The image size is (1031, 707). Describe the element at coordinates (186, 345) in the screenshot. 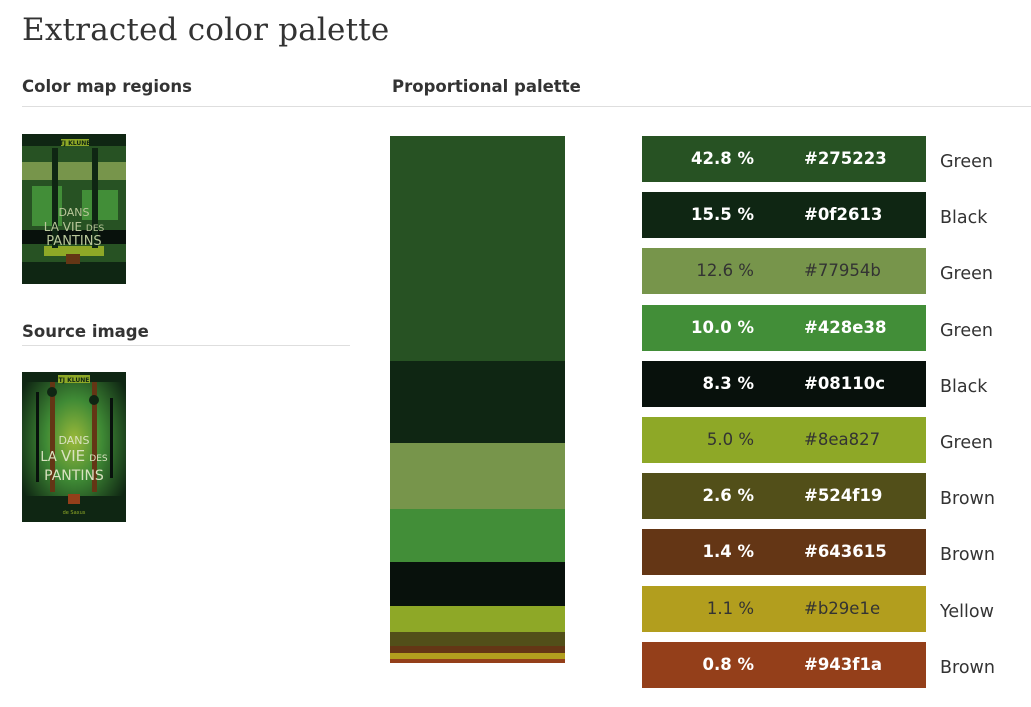

I see `source-divider` at that location.